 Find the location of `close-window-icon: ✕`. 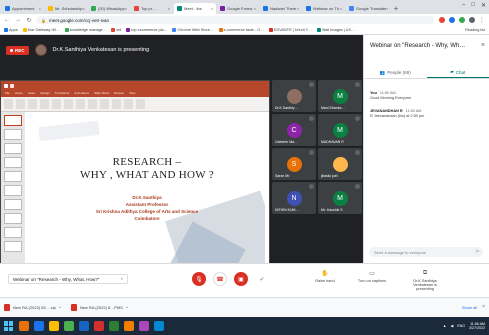

close-window-icon: ✕ is located at coordinates (483, 5).